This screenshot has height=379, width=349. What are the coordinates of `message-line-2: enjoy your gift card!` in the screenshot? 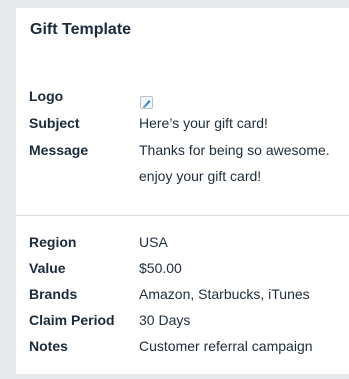 It's located at (200, 176).